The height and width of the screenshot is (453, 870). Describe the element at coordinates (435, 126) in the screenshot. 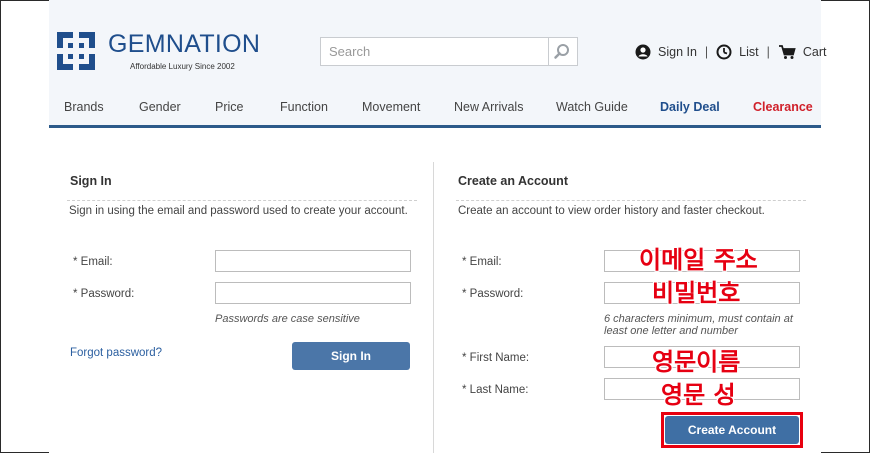

I see `nav-underline` at that location.